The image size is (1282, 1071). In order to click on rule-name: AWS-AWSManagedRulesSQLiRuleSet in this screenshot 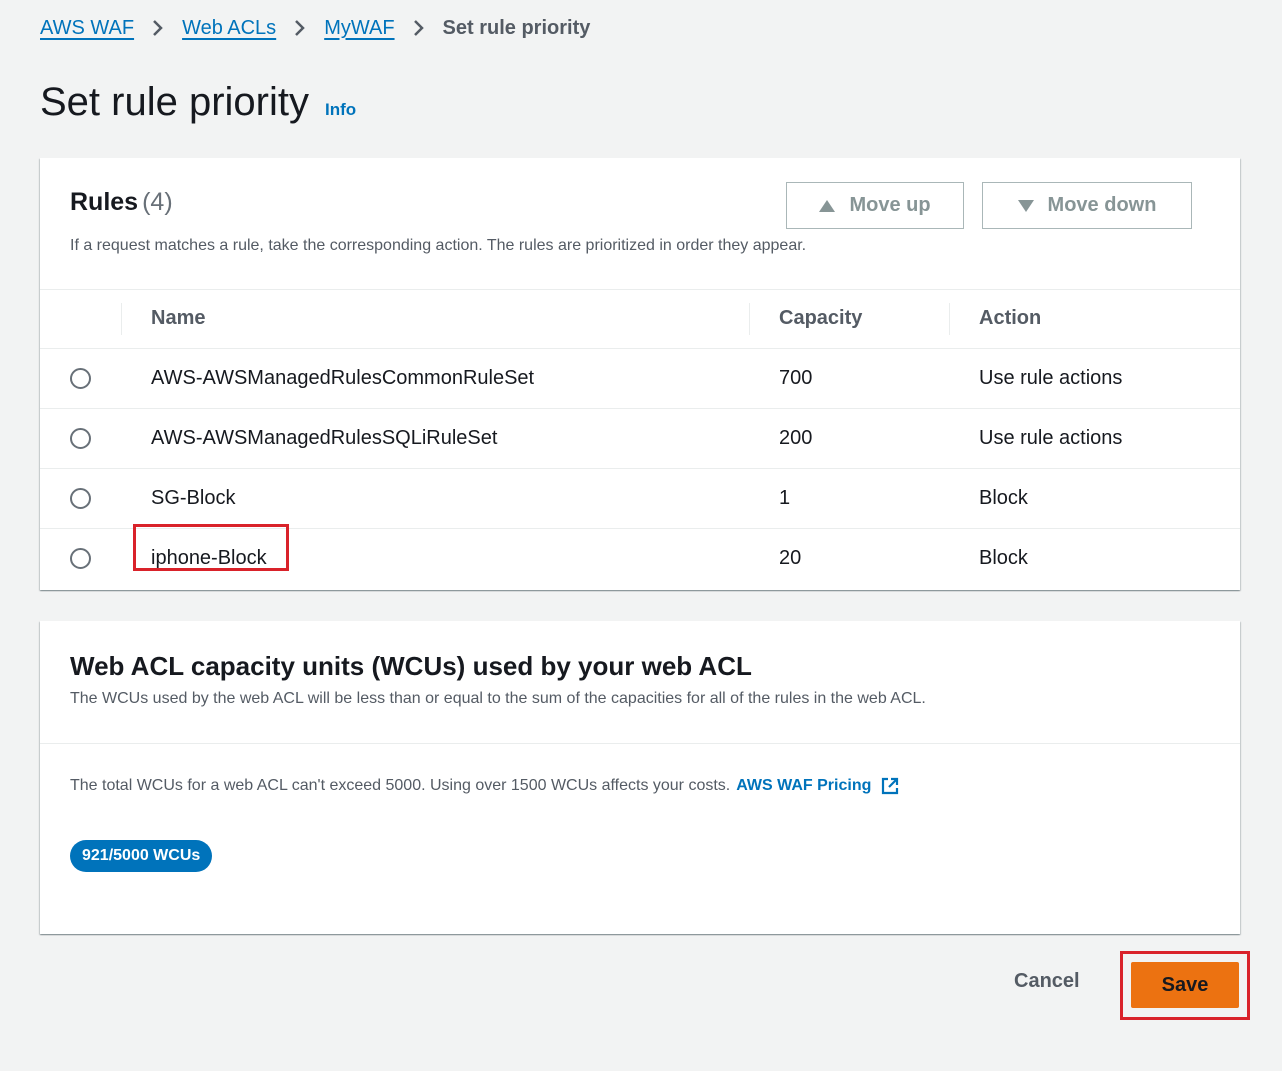, I will do `click(435, 438)`.